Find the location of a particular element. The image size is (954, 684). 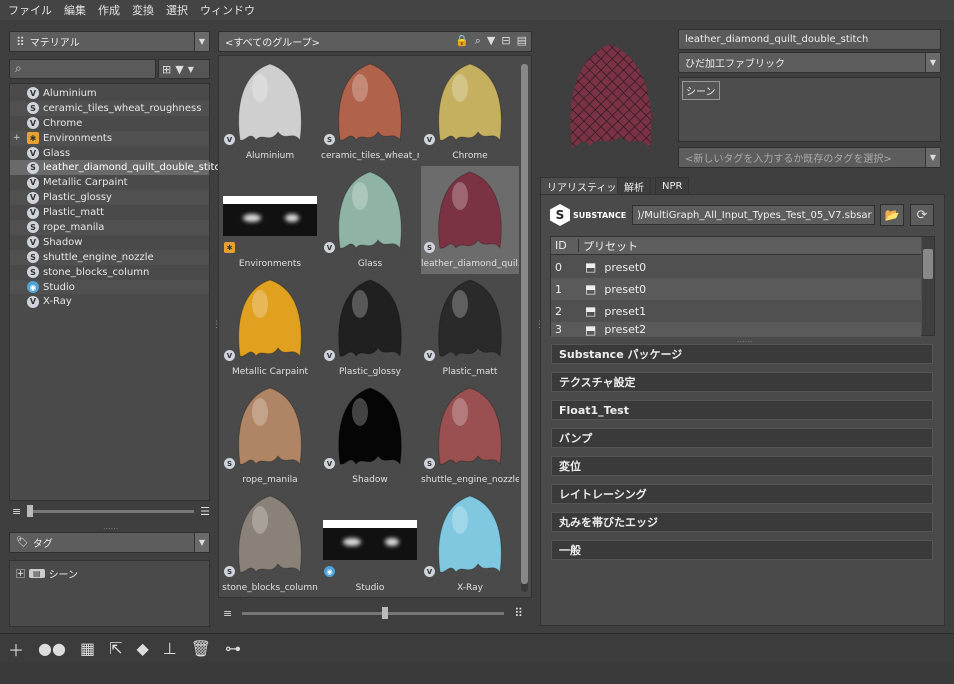

tree-item: V Plastic_matt is located at coordinates (109, 212).